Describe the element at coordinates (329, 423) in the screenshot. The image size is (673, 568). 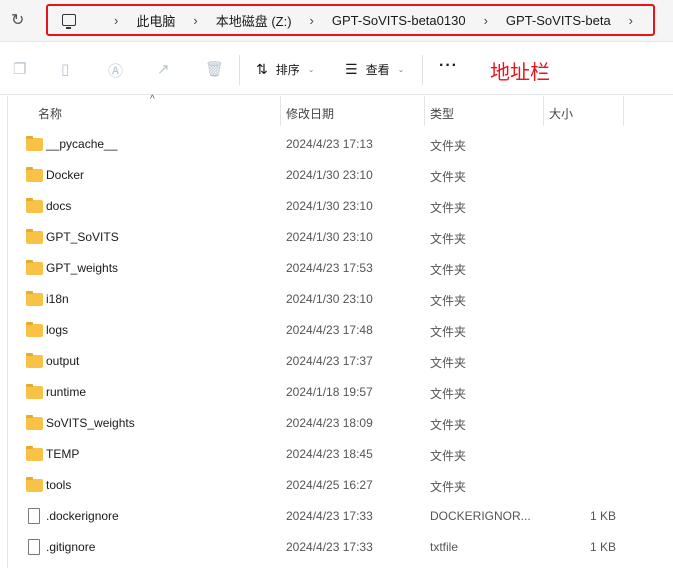
I see `file-date: 2024/4/23 18:09` at that location.